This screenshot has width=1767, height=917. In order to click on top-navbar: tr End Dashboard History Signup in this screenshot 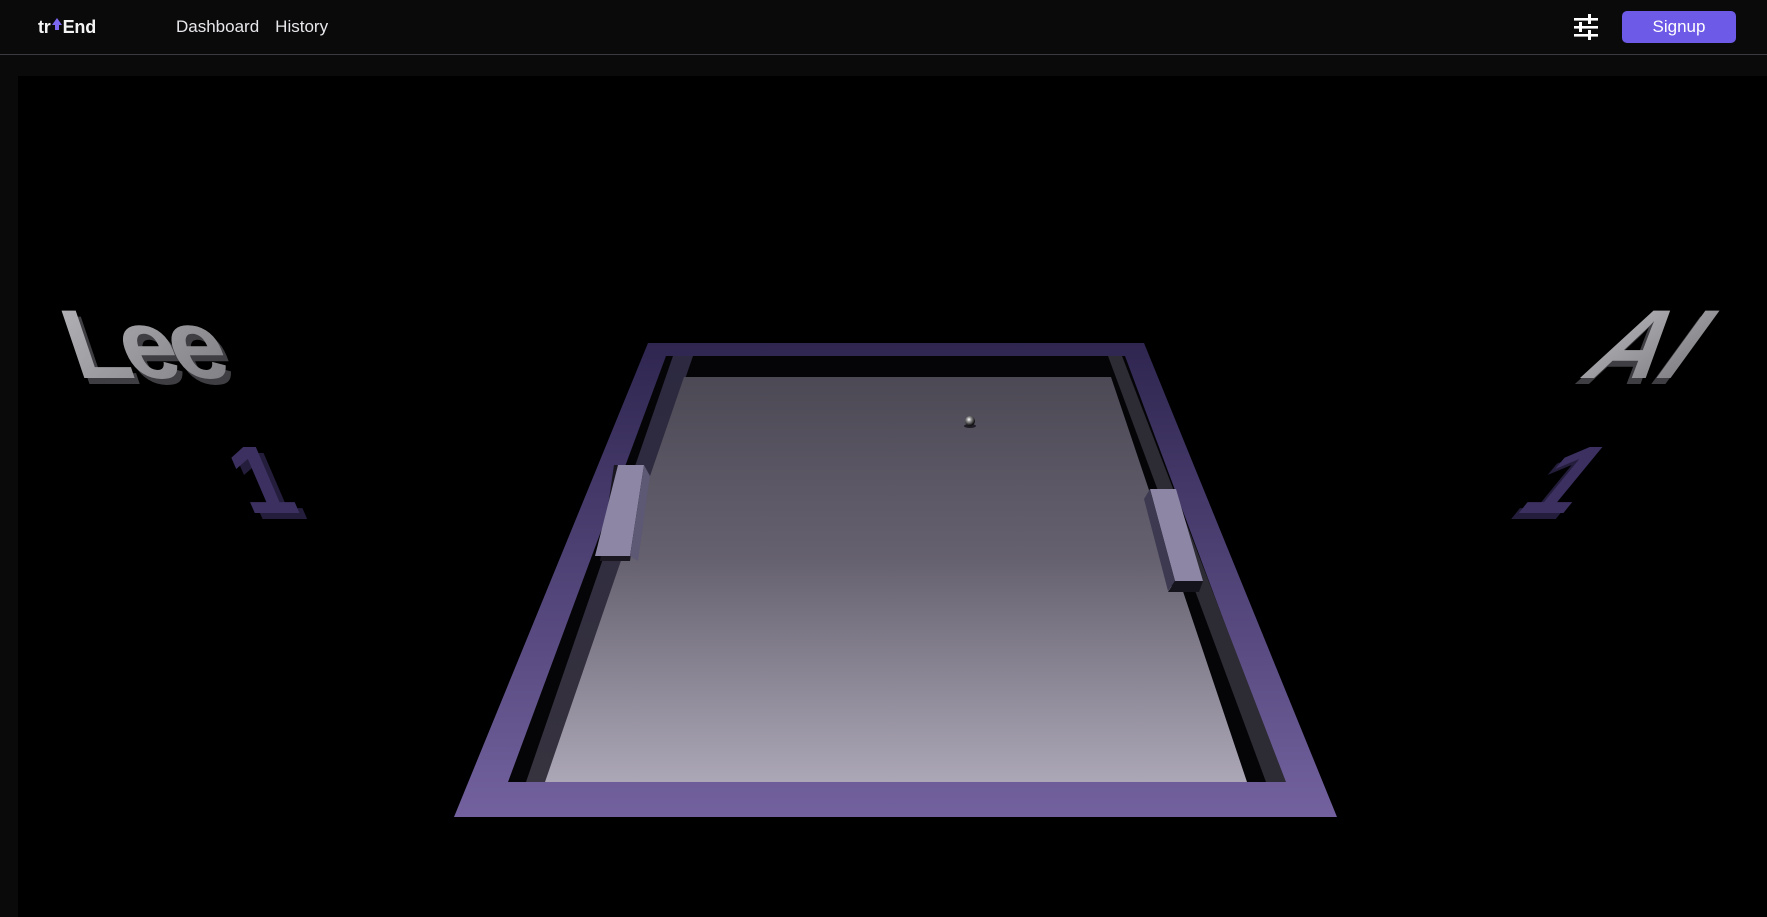, I will do `click(883, 27)`.